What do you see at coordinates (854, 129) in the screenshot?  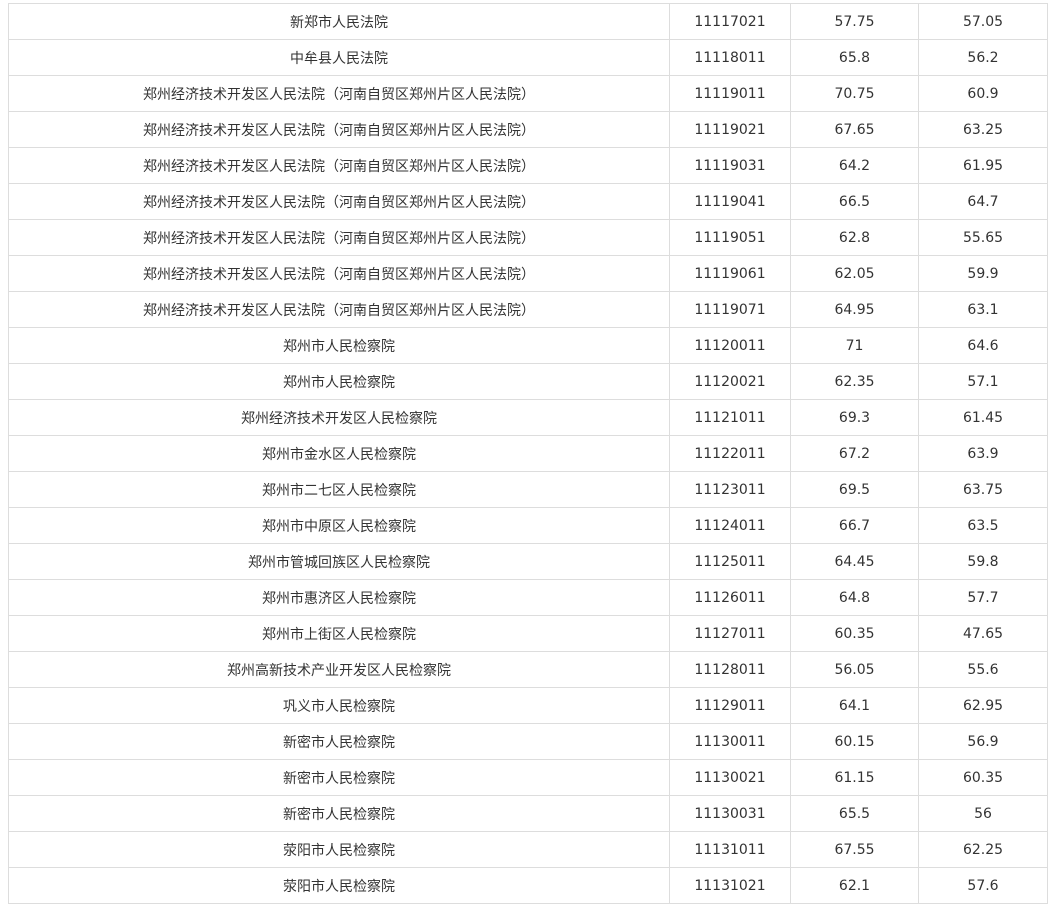 I see `score-a-cell: 67.65` at bounding box center [854, 129].